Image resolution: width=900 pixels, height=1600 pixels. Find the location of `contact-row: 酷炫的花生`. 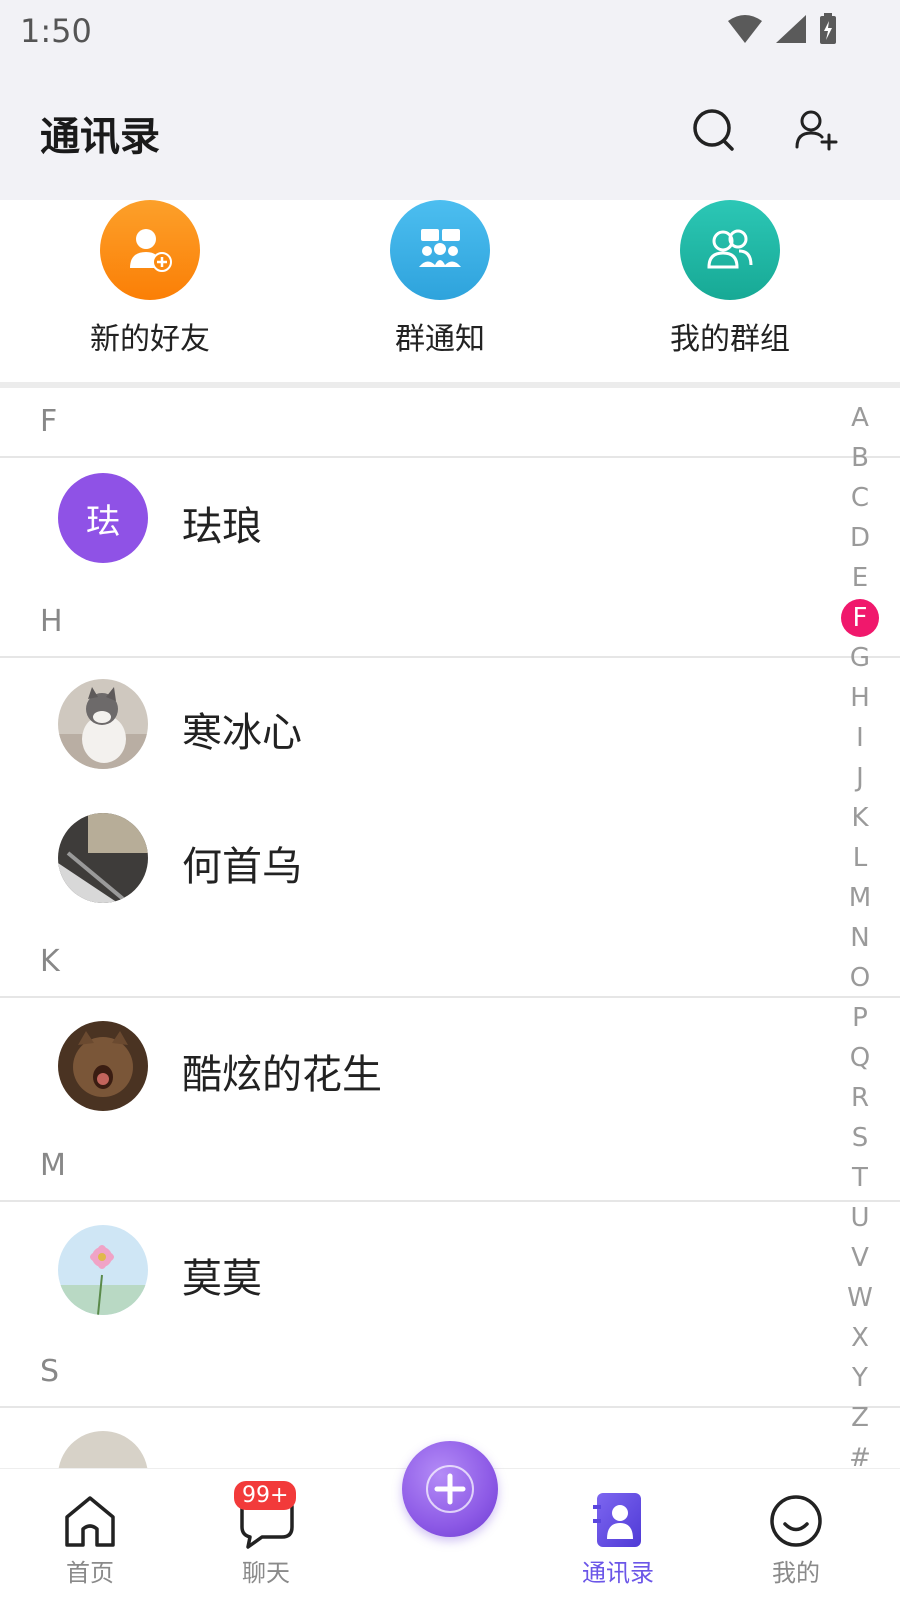

contact-row: 酷炫的花生 is located at coordinates (450, 1066).